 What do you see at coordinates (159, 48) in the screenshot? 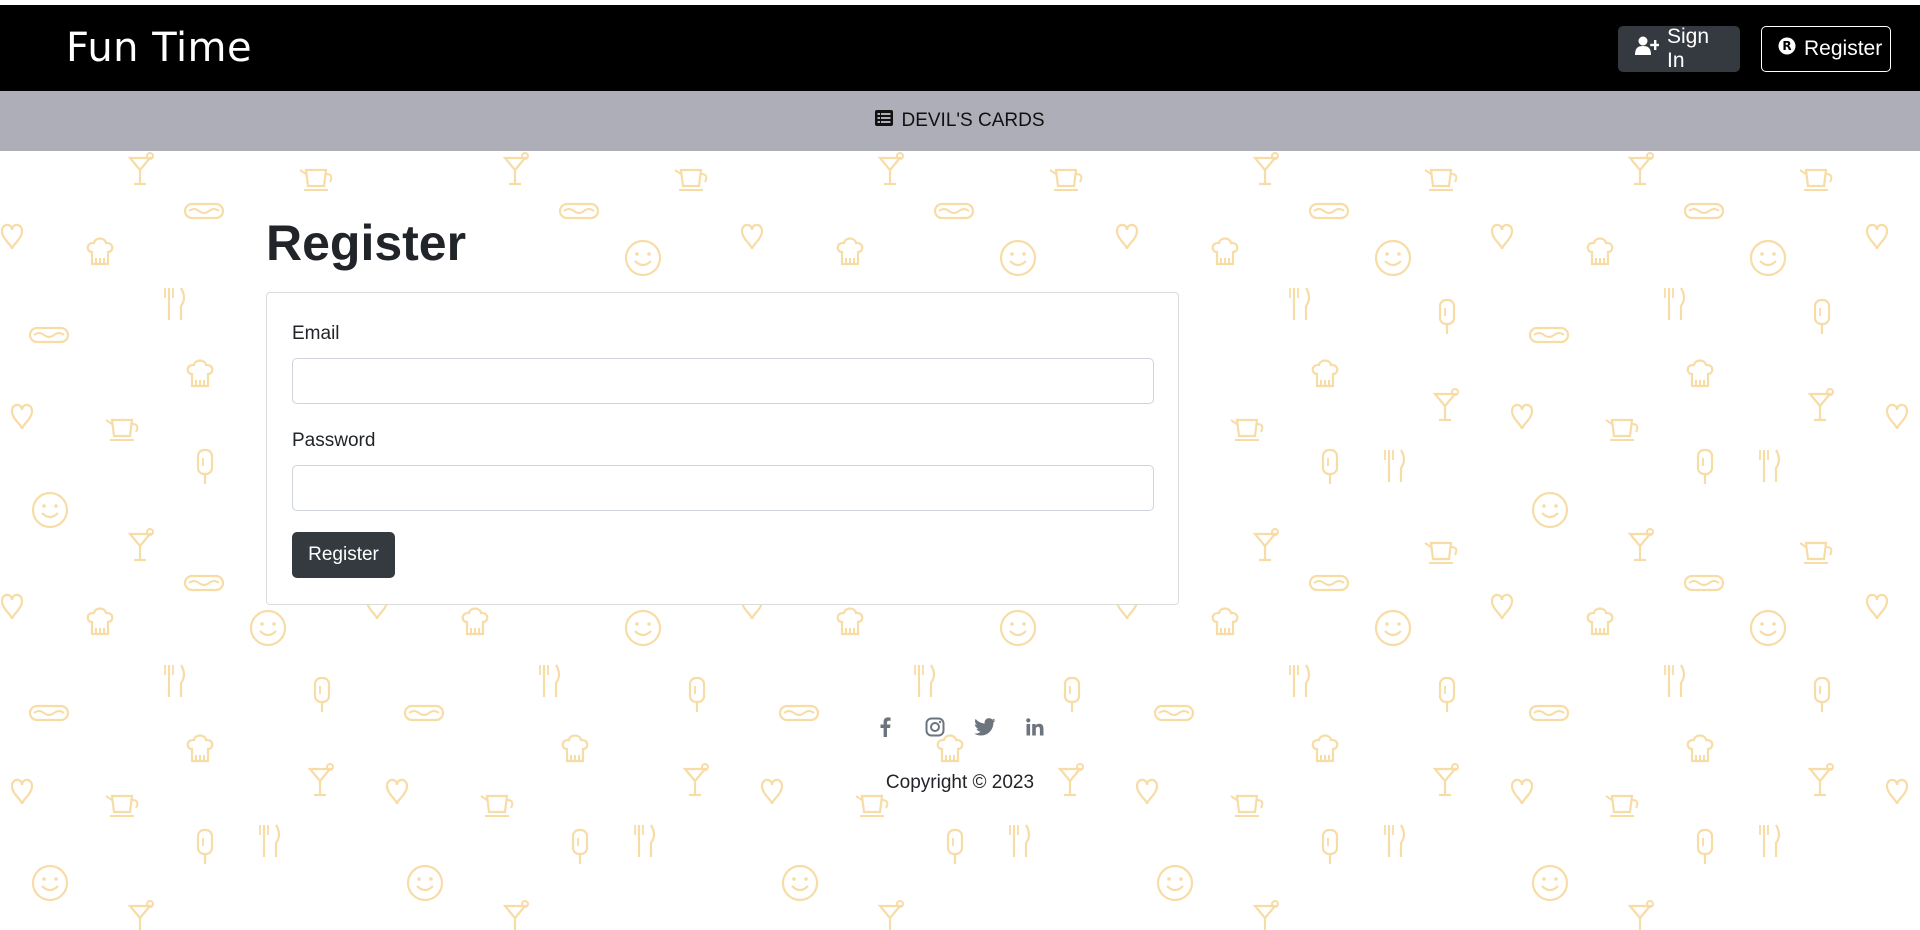
I see `brand-logo: Fun Time` at bounding box center [159, 48].